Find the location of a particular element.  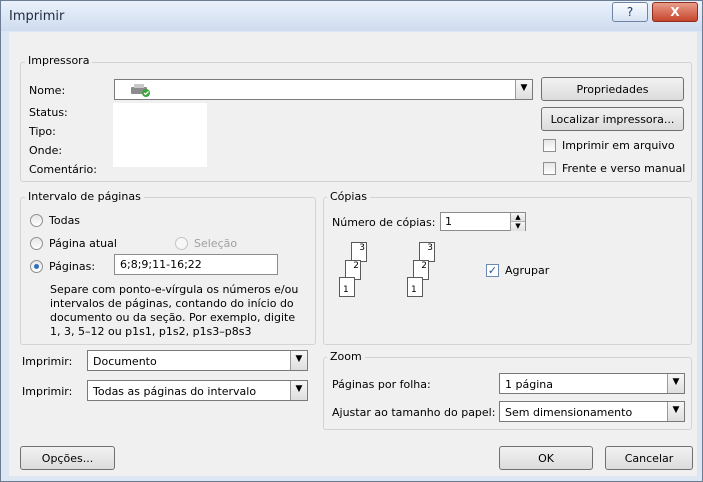

print-what-value: Documento is located at coordinates (125, 361).